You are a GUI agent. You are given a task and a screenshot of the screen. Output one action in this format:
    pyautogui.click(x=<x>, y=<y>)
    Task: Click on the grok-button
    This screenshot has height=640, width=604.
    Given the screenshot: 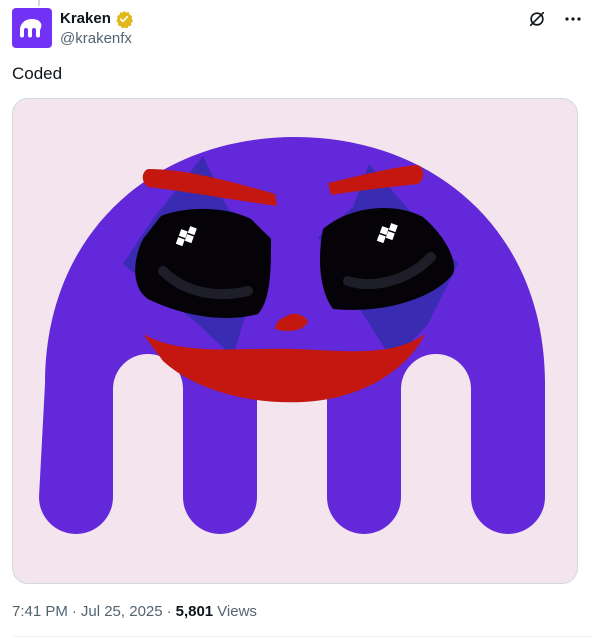 What is the action you would take?
    pyautogui.click(x=537, y=19)
    